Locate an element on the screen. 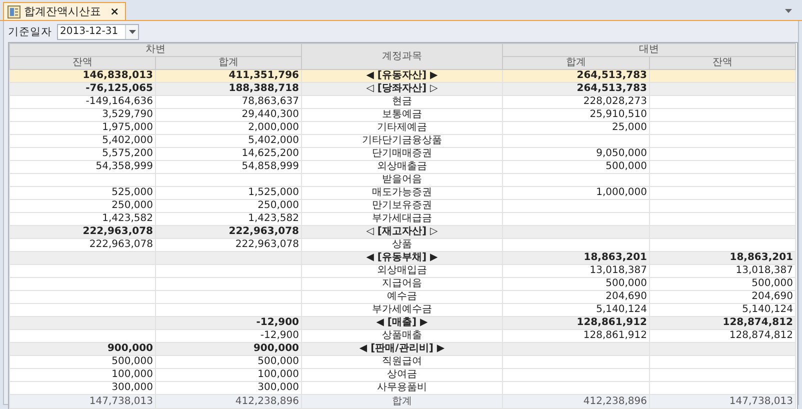 This screenshot has height=409, width=802. table-cell: 상품매출 is located at coordinates (402, 335).